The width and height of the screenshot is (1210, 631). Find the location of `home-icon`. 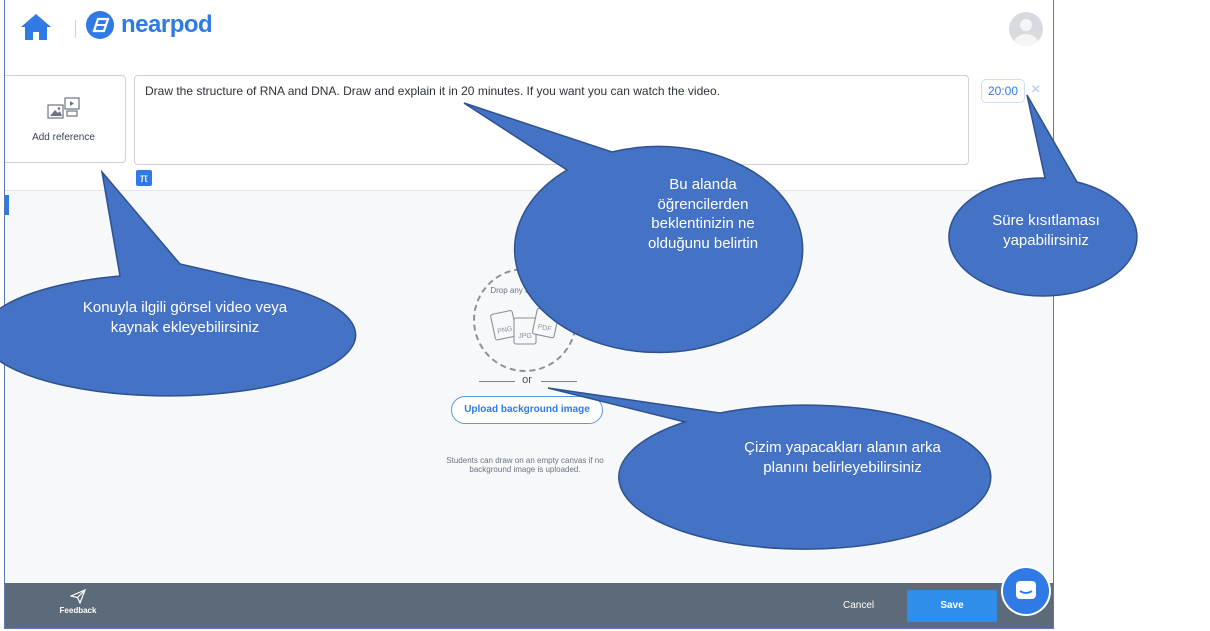

home-icon is located at coordinates (36, 27).